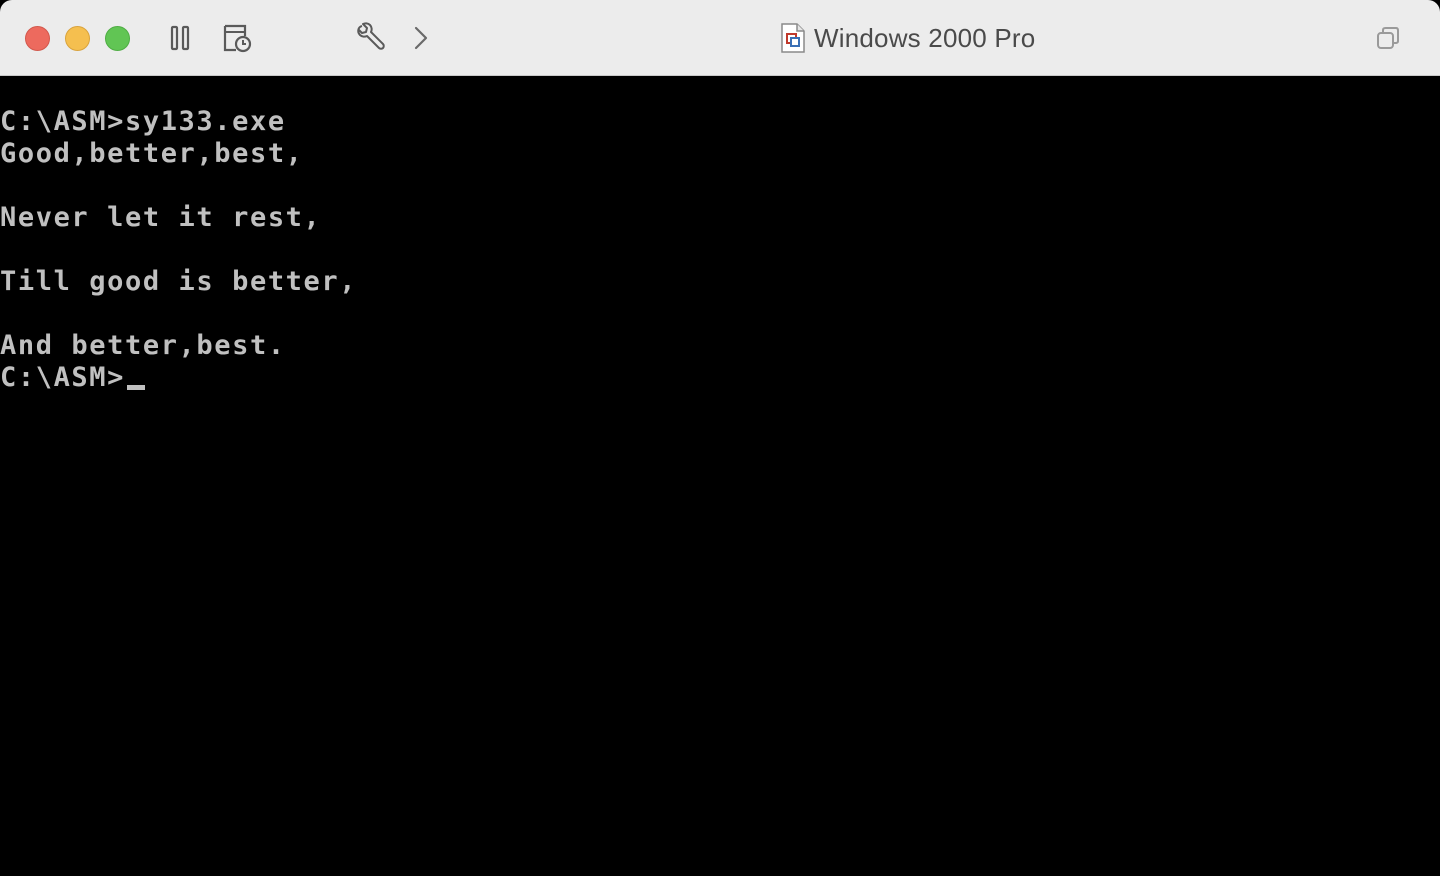 The image size is (1440, 876). Describe the element at coordinates (143, 345) in the screenshot. I see `console-line: And better,best.` at that location.